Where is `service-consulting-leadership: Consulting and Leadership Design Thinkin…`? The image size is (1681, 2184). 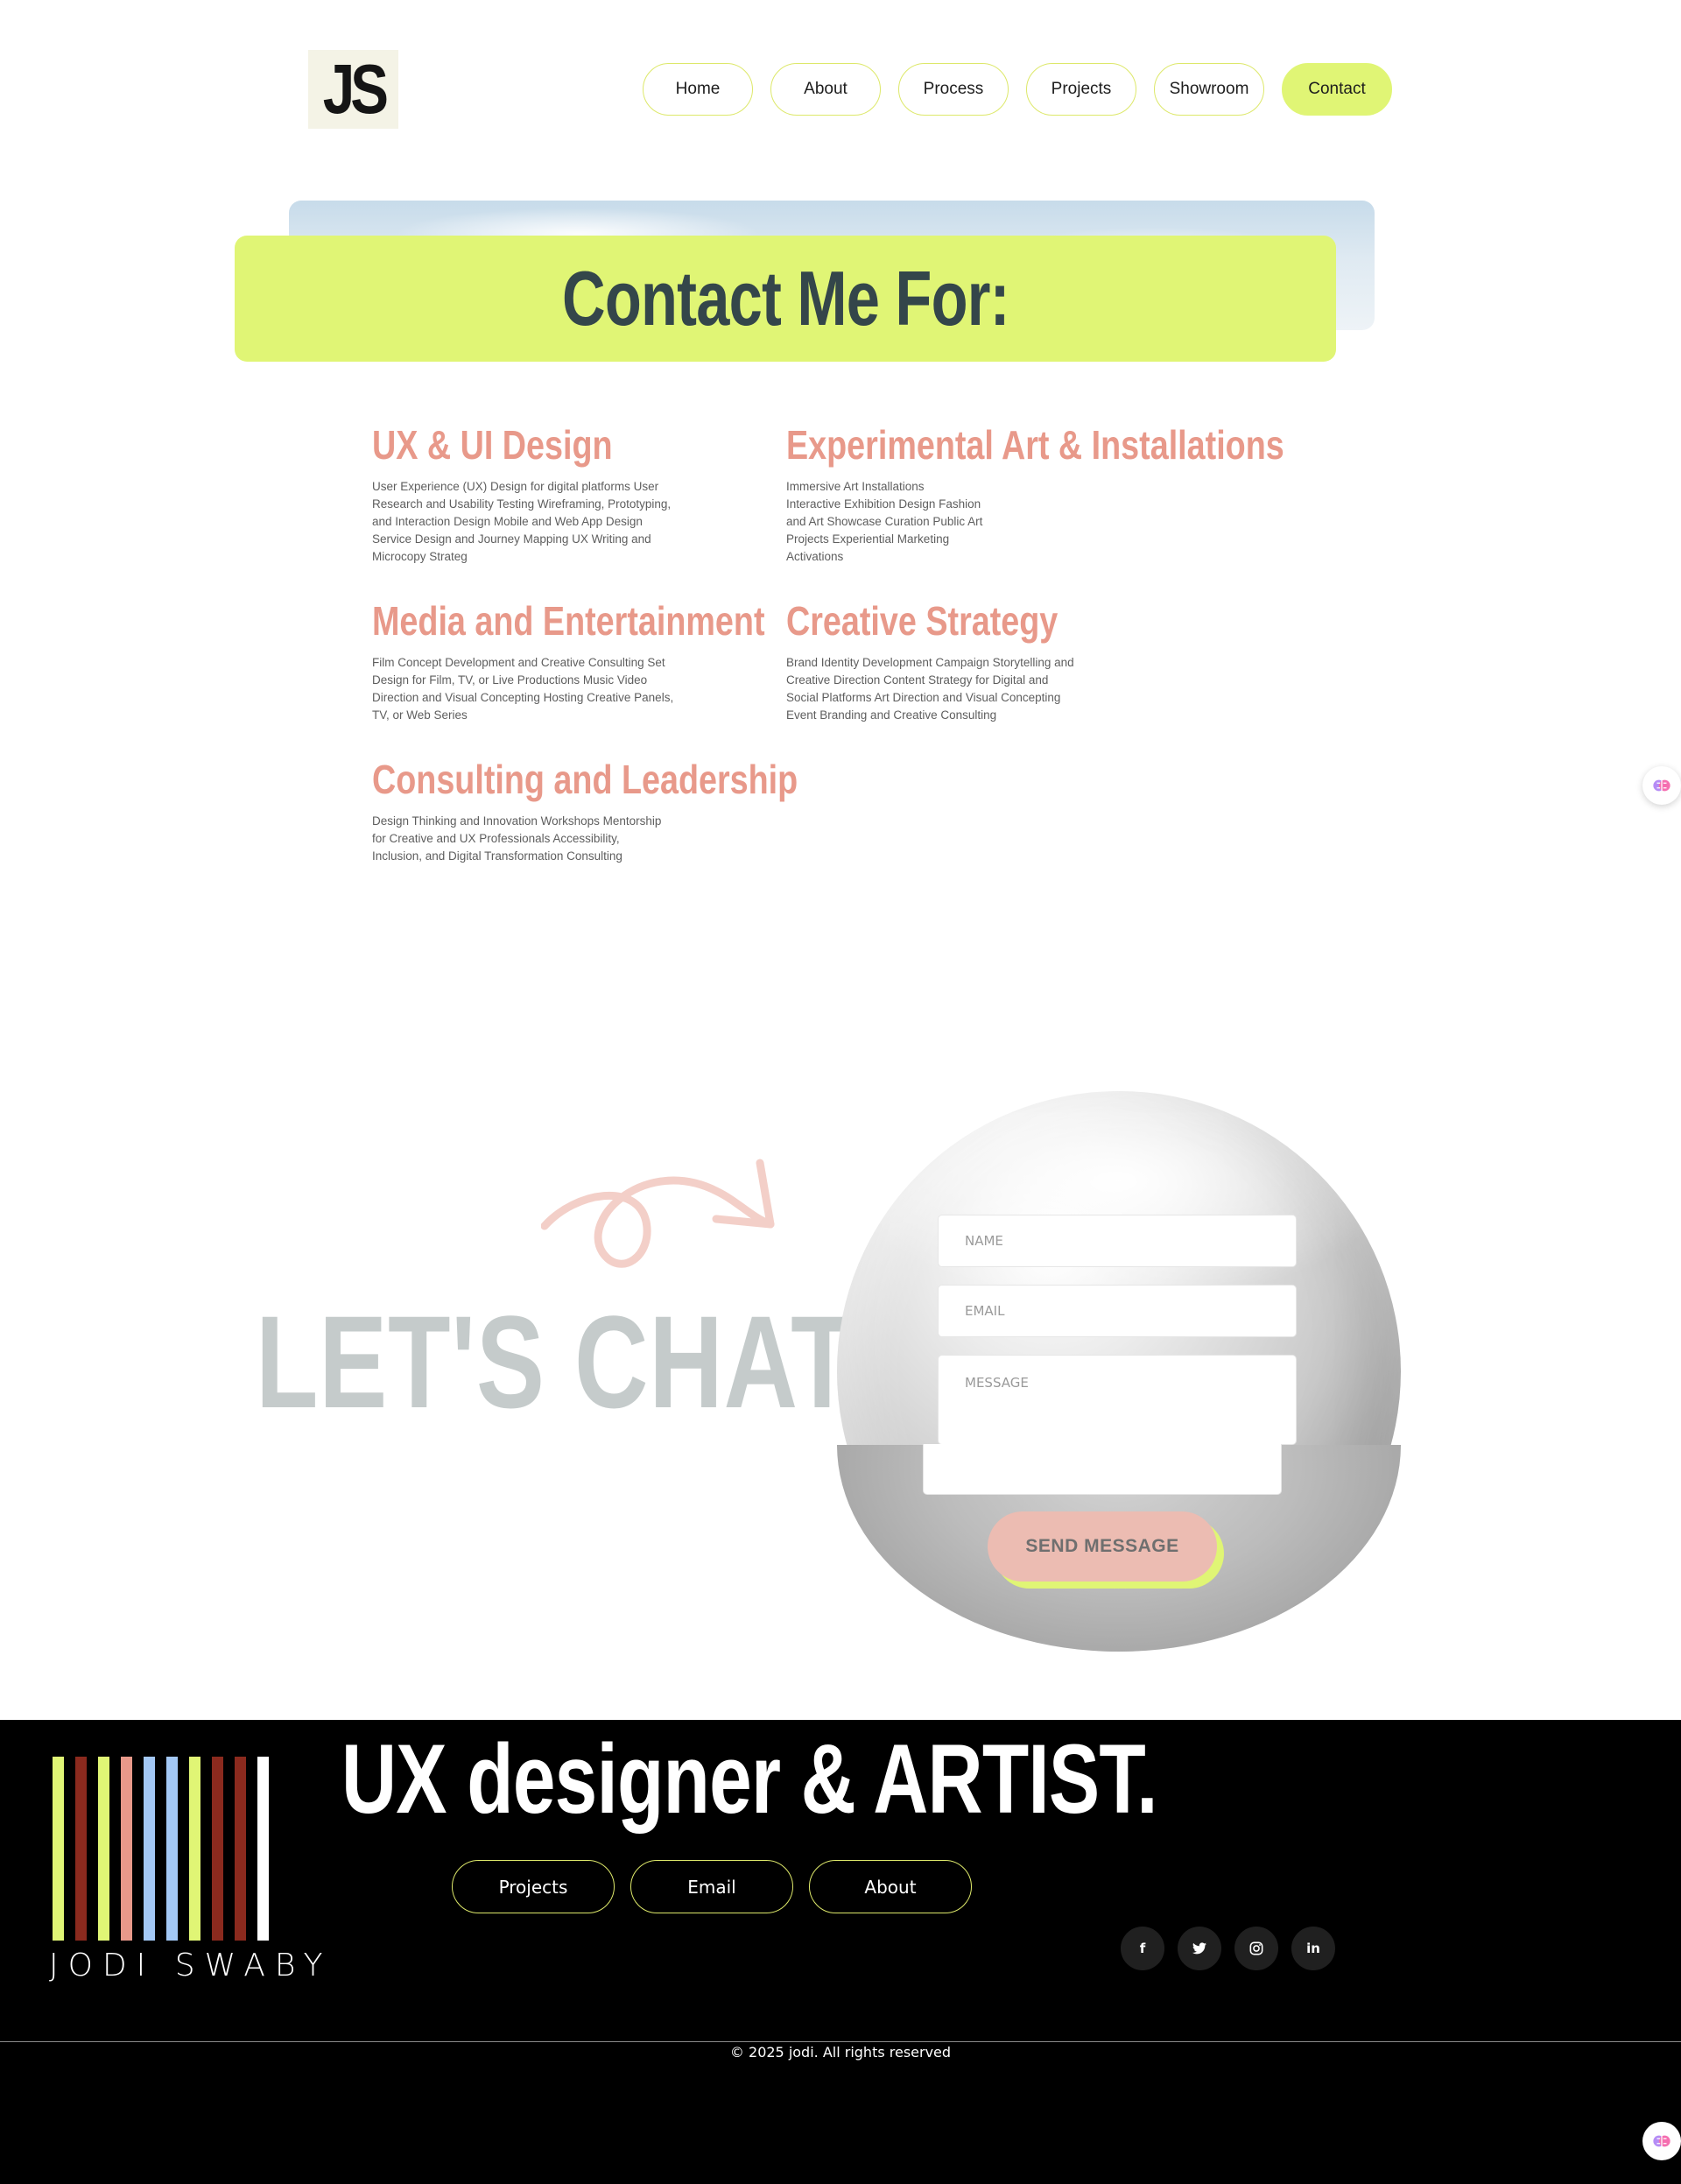
service-consulting-leadership: Consulting and Leadership Design Thinkin… is located at coordinates (631, 811).